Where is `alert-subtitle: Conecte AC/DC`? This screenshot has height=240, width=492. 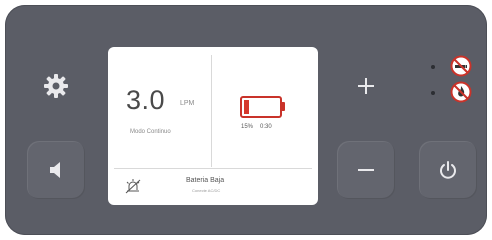 alert-subtitle: Conecte AC/DC is located at coordinates (206, 190).